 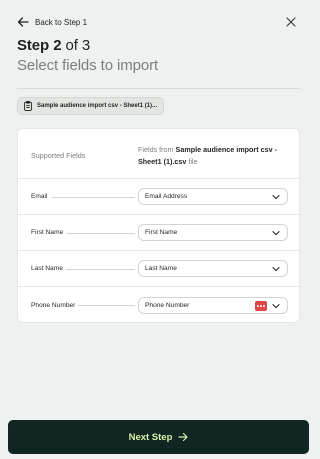 What do you see at coordinates (192, 161) in the screenshot?
I see `file-fields-suffix: file` at bounding box center [192, 161].